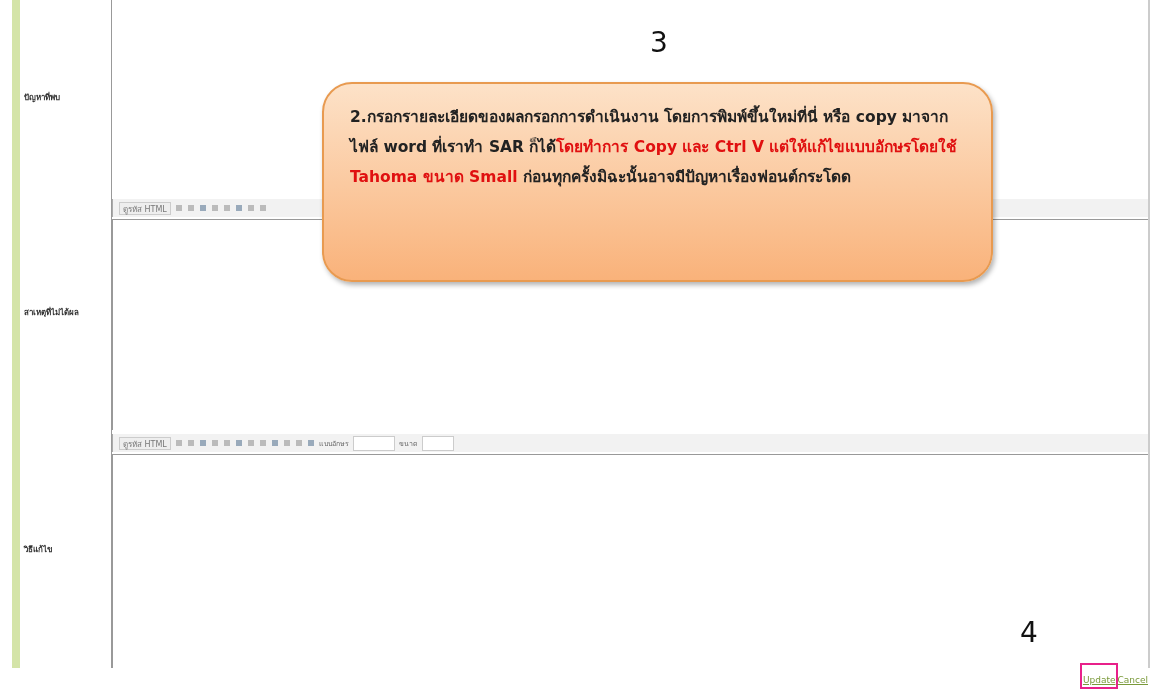 This screenshot has height=691, width=1156. I want to click on highlight-frame, so click(1099, 676).